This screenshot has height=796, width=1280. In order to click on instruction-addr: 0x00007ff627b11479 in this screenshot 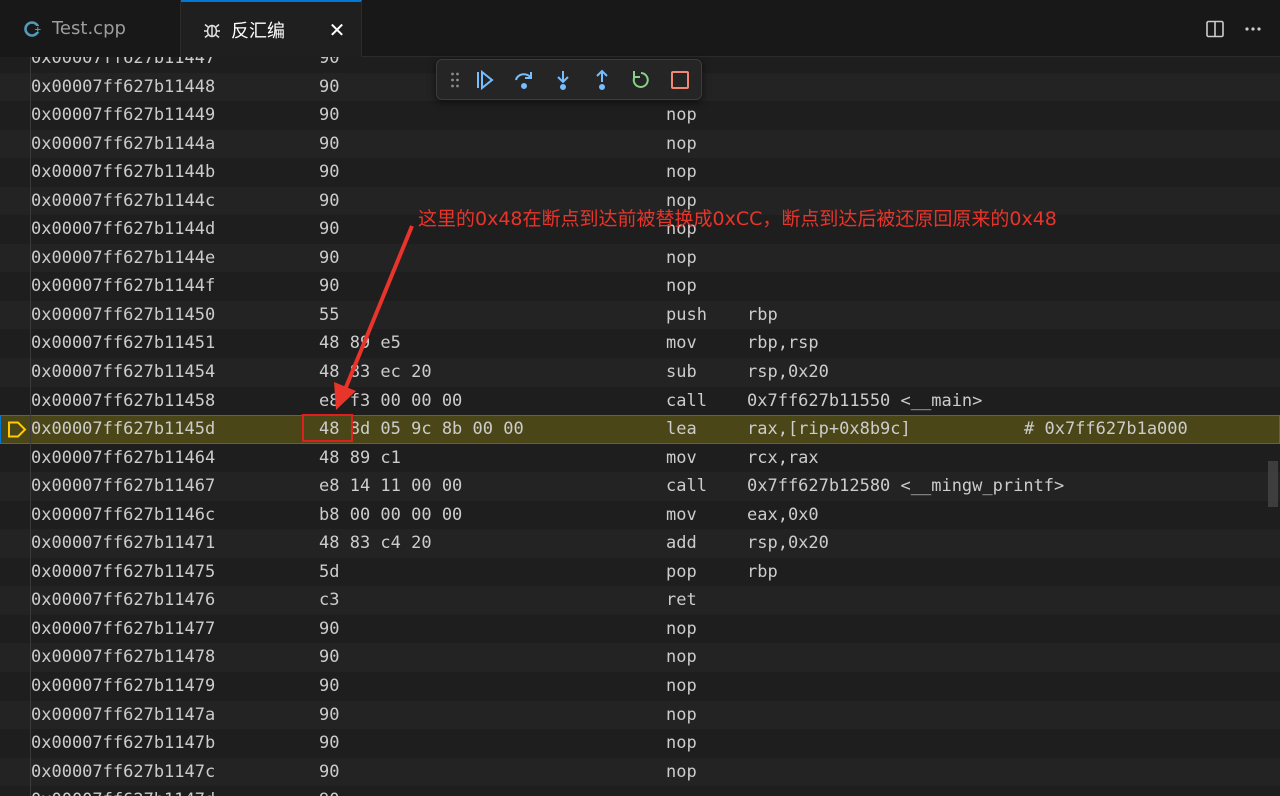, I will do `click(123, 686)`.